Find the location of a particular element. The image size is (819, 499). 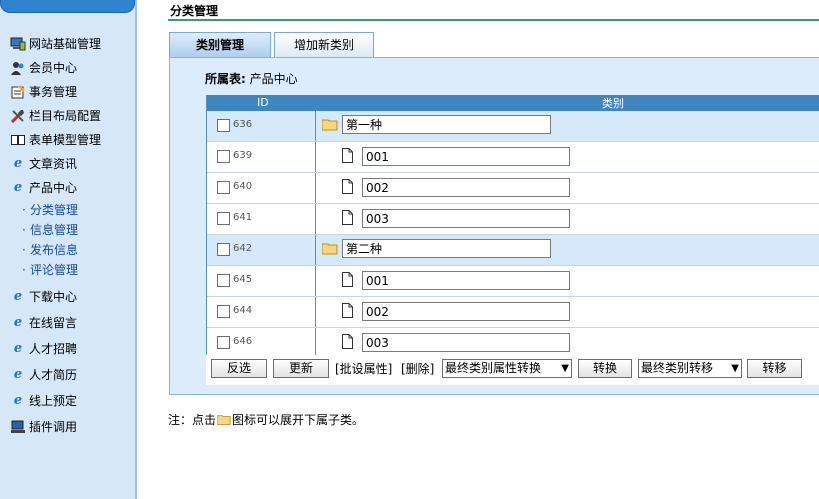

sidebar-subitem-label: 信息管理 is located at coordinates (54, 230).